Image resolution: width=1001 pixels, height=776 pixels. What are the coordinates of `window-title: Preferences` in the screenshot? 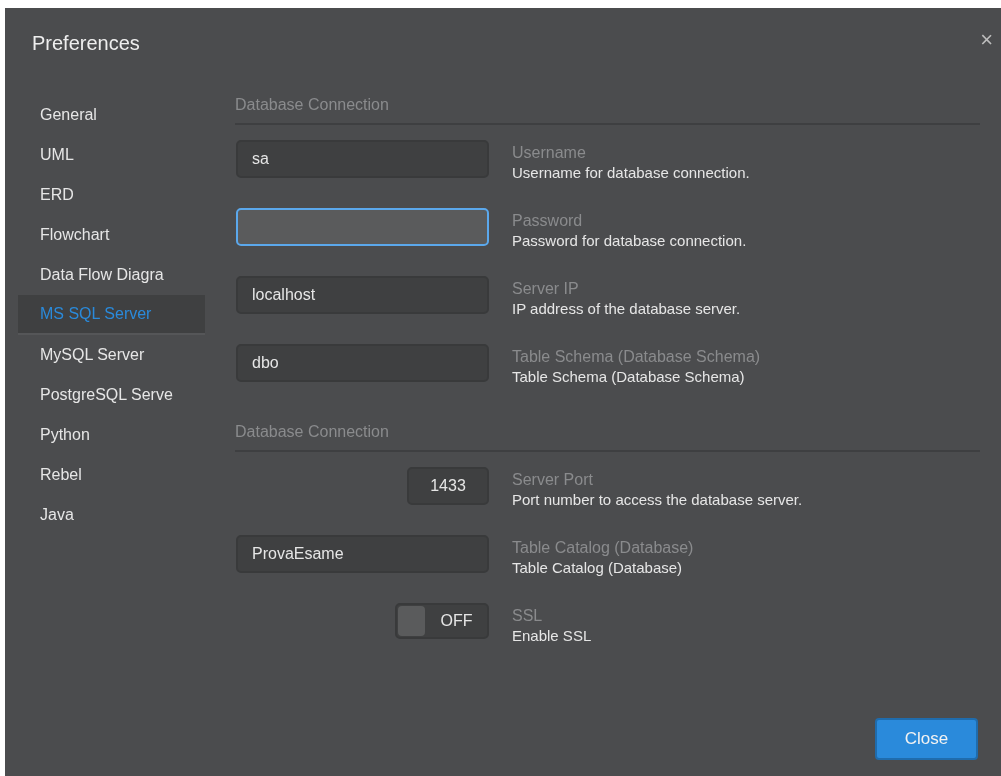 It's located at (86, 43).